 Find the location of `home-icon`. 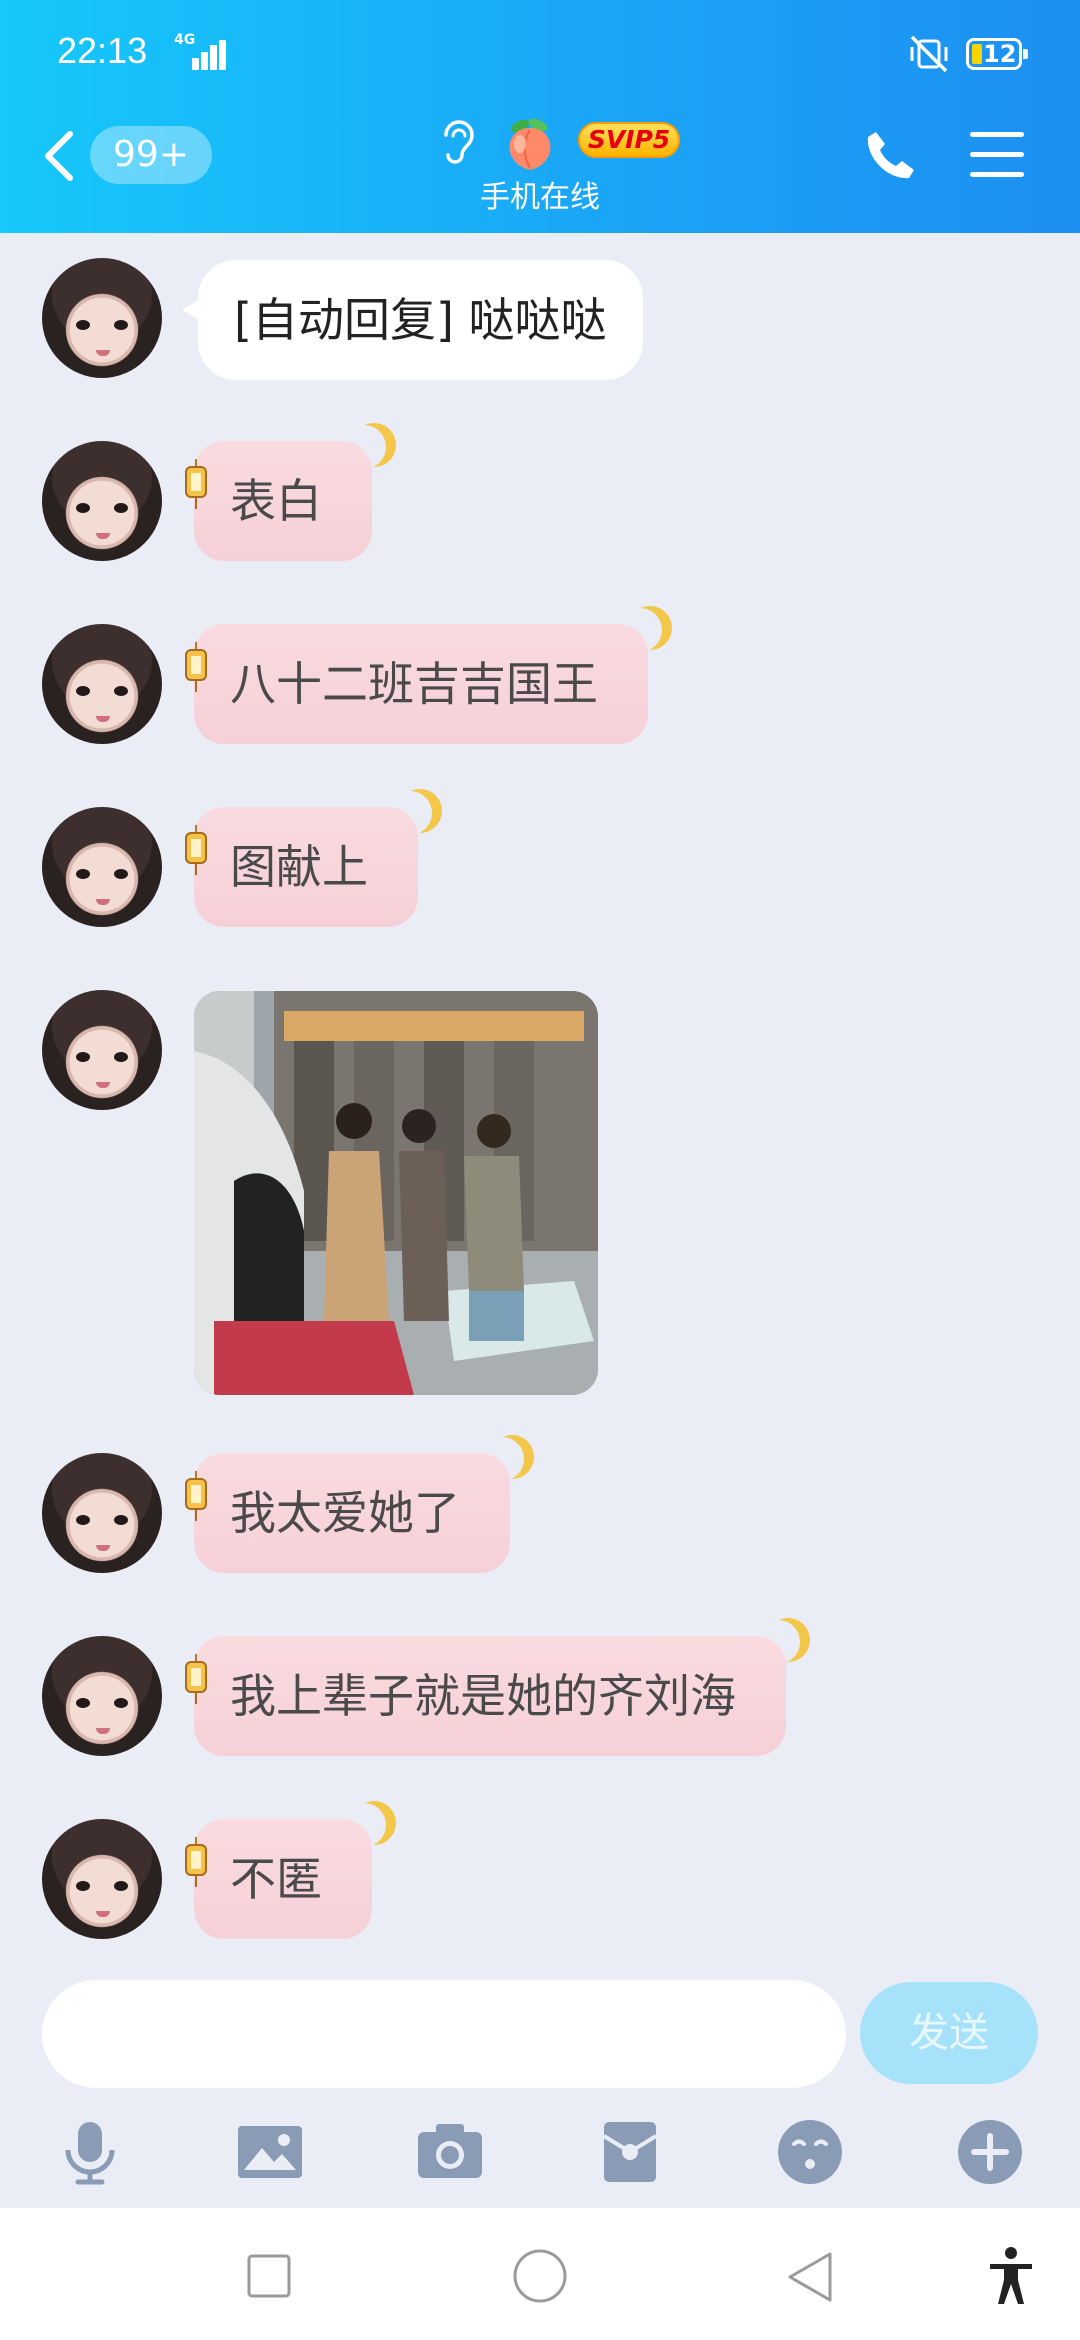

home-icon is located at coordinates (540, 2276).